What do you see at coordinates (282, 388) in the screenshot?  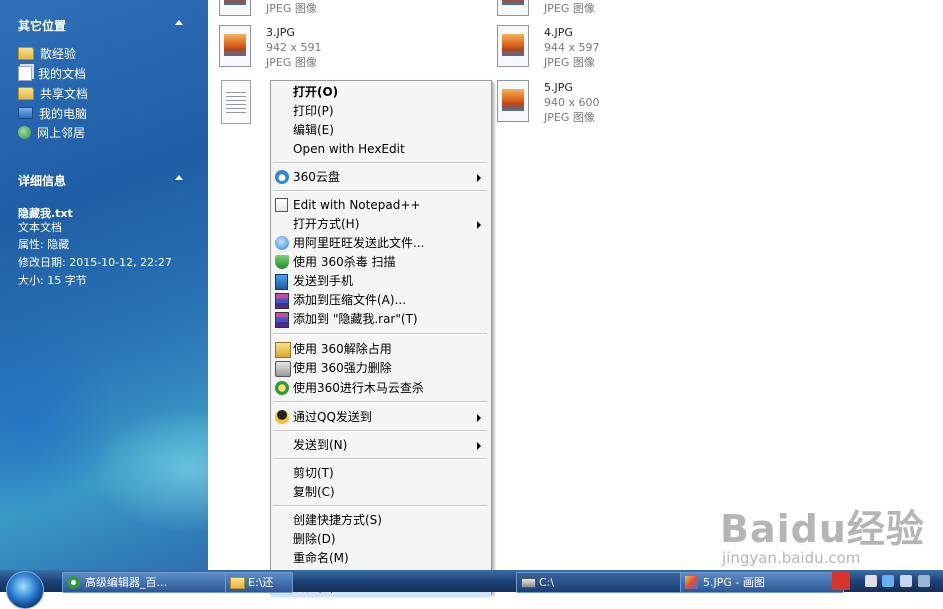 I see `trojan-scan-icon` at bounding box center [282, 388].